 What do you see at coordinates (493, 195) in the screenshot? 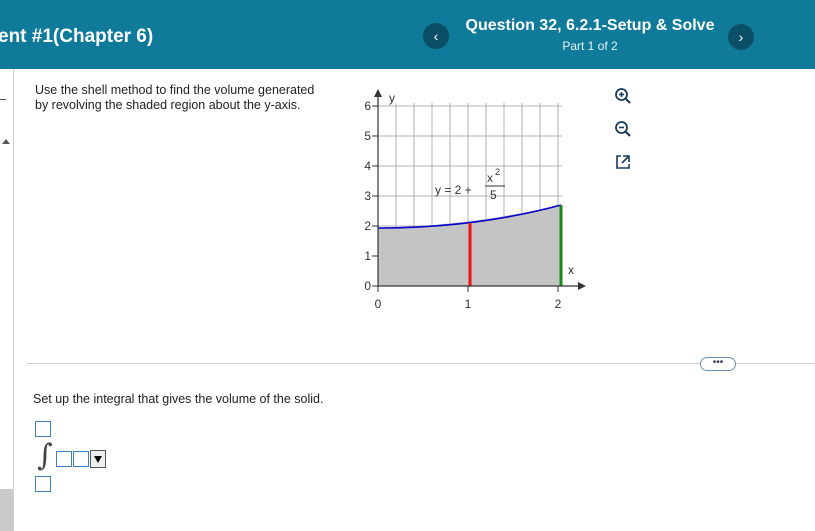
I see `equation-denominator: 5` at bounding box center [493, 195].